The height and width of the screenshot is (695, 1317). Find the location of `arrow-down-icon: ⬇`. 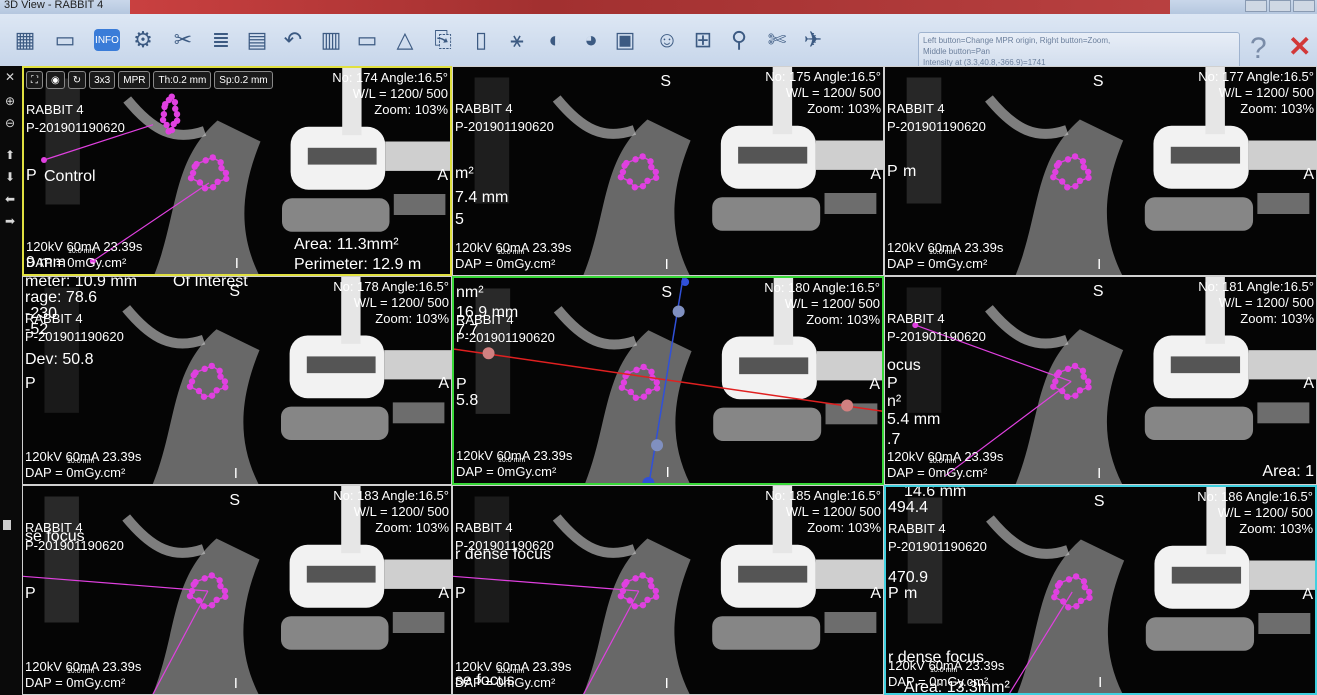

arrow-down-icon: ⬇ is located at coordinates (10, 177).